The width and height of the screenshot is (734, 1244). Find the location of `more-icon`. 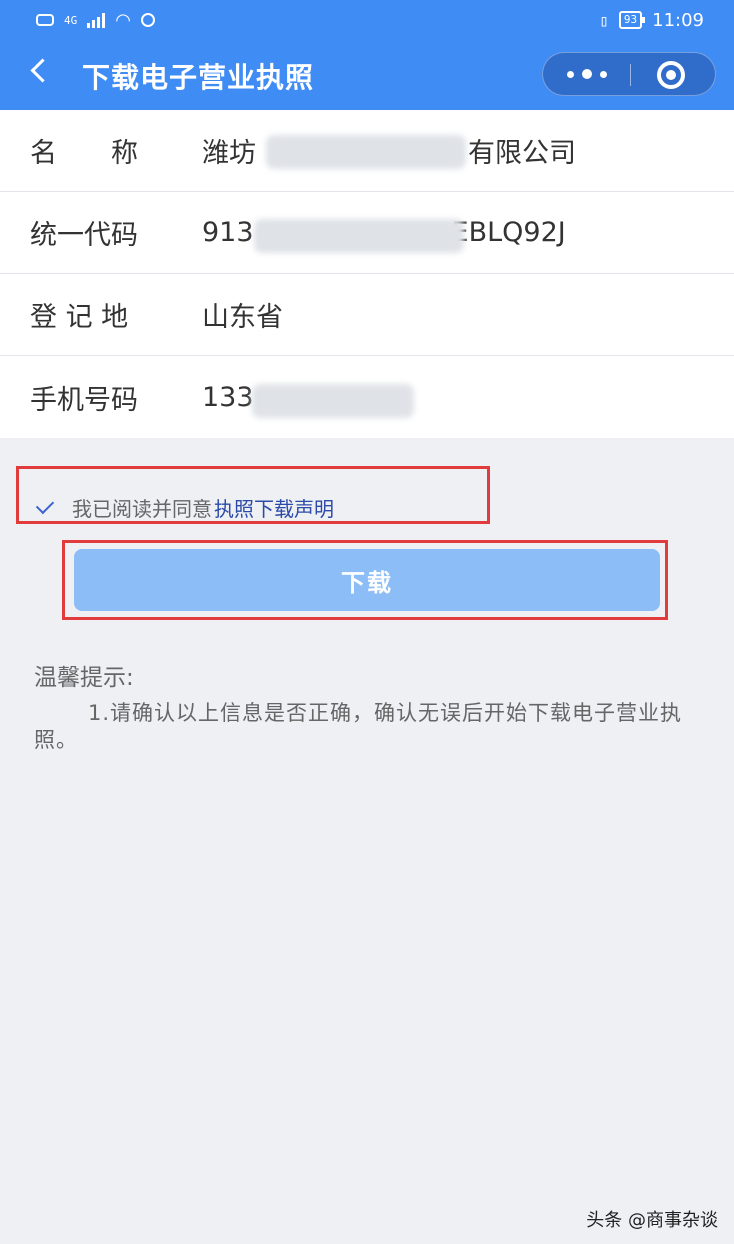

more-icon is located at coordinates (587, 74).